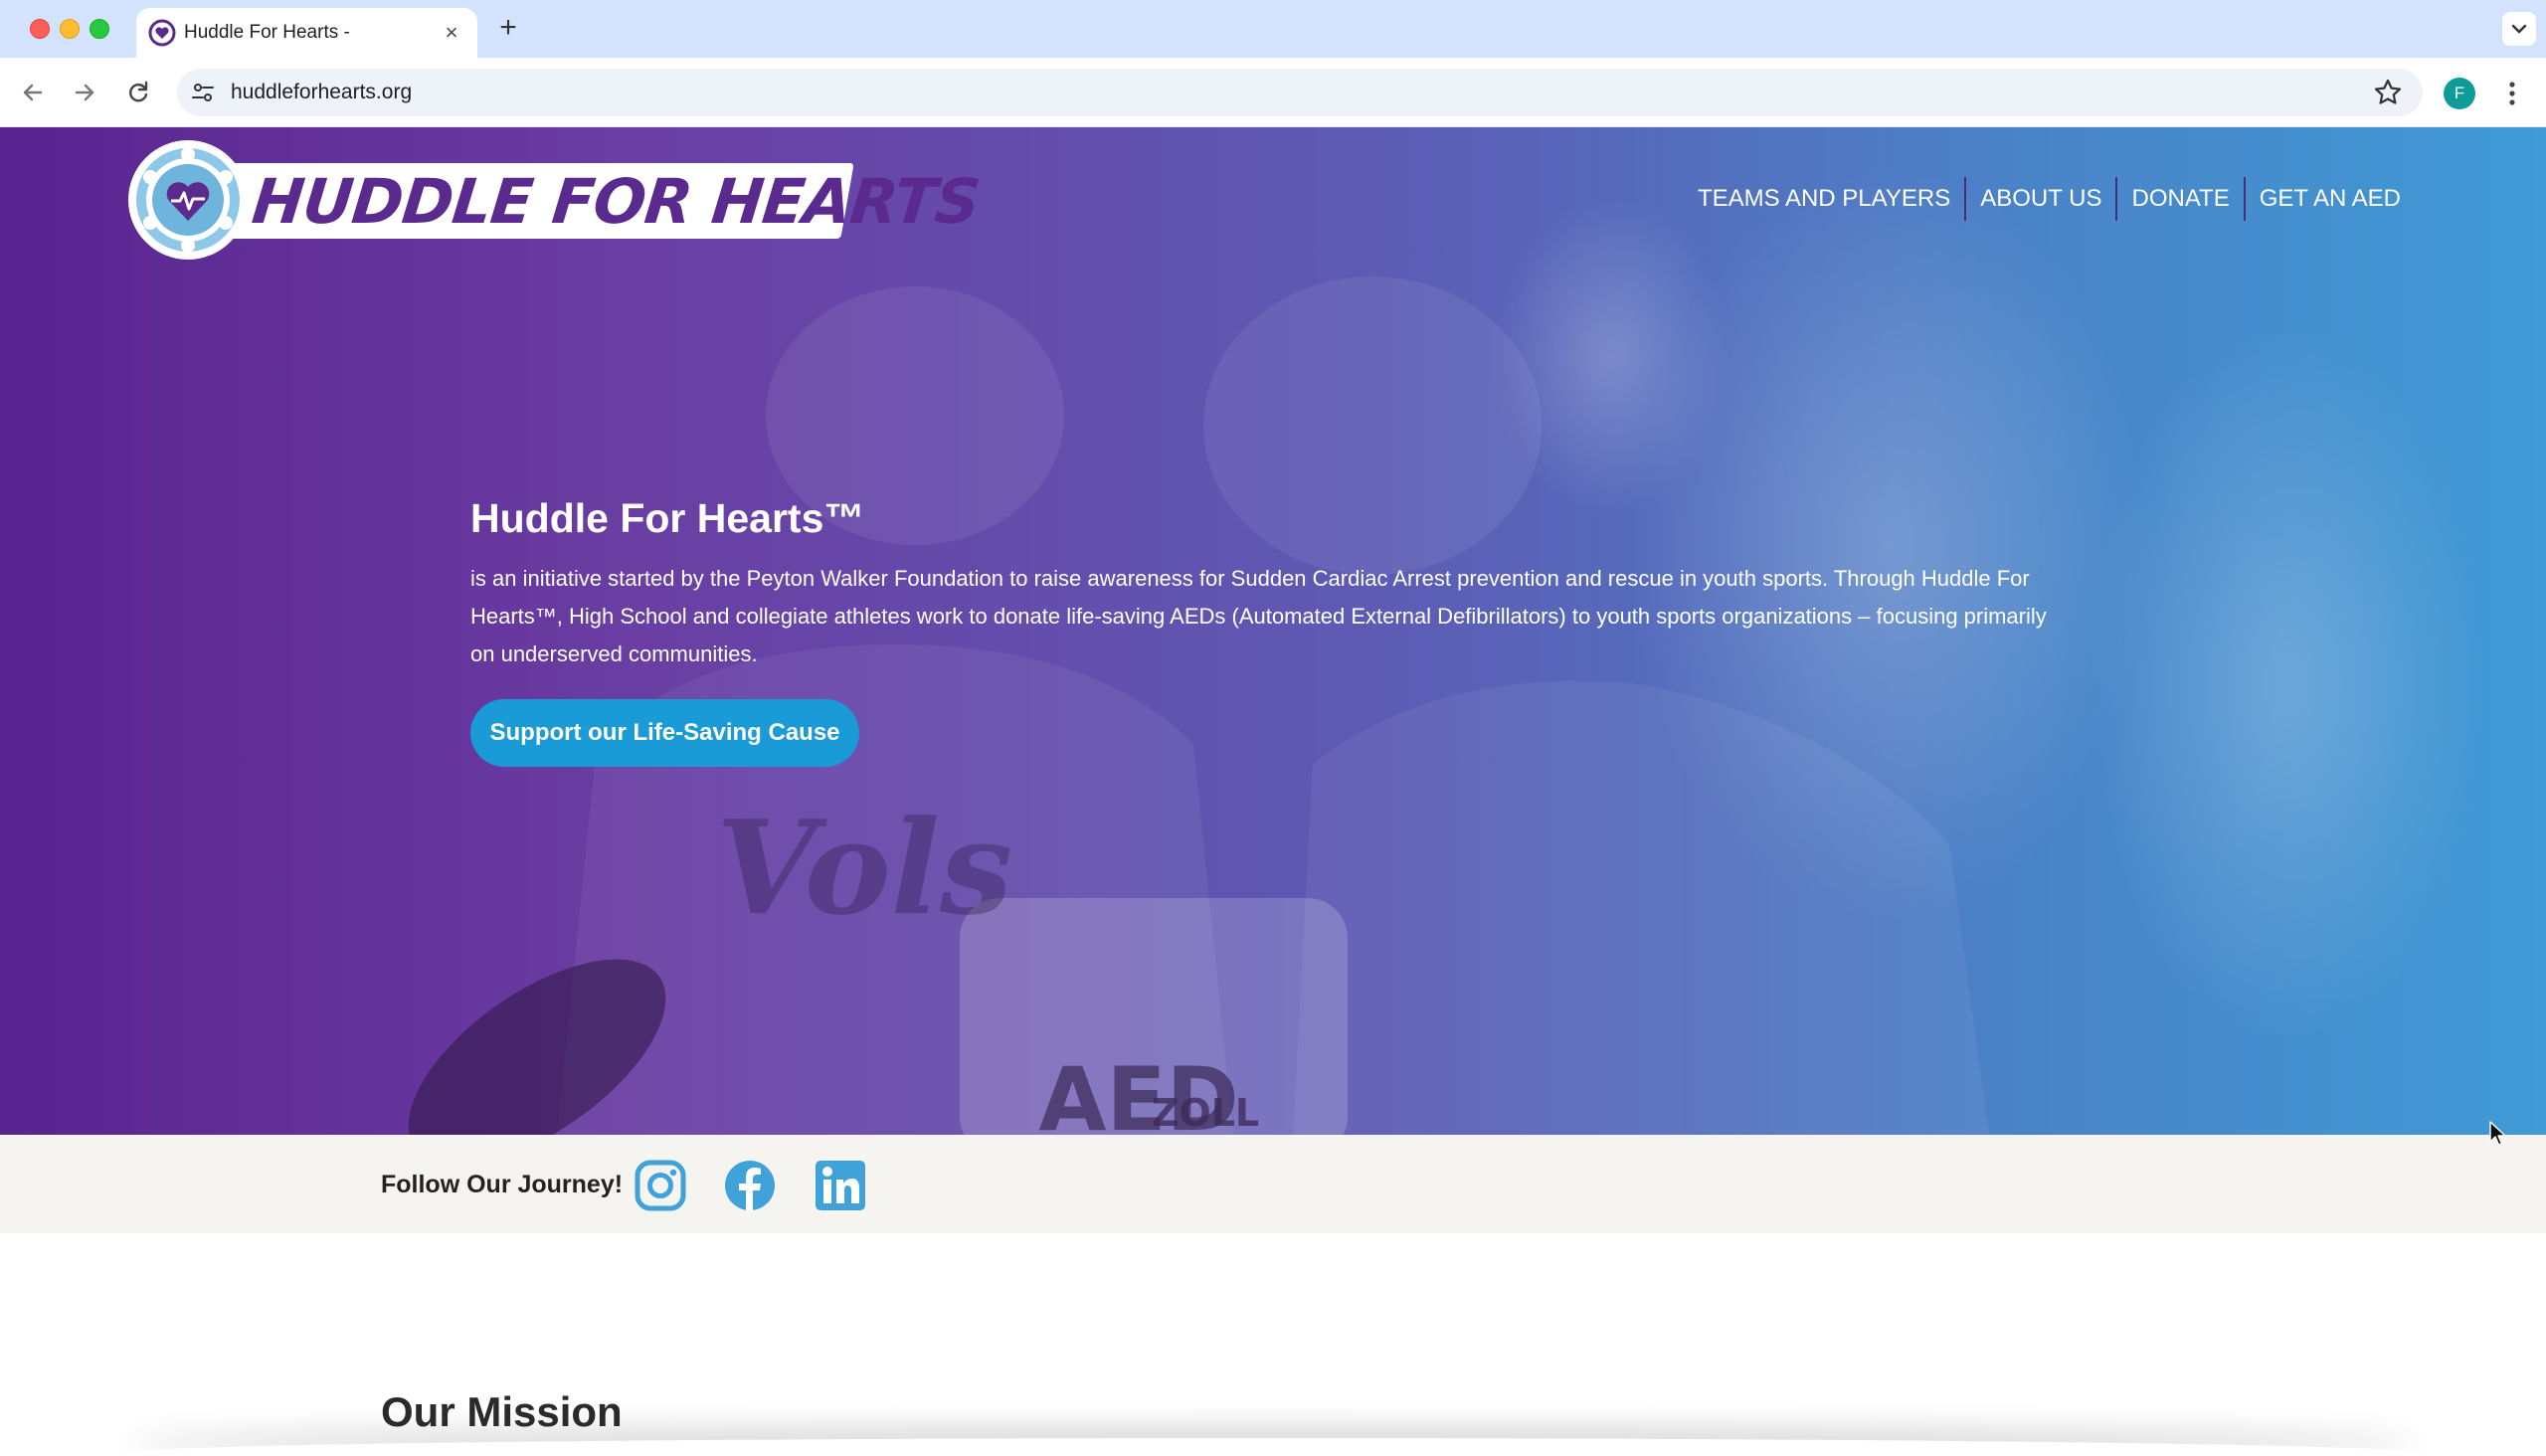  What do you see at coordinates (840, 1185) in the screenshot?
I see `linkedin-icon` at bounding box center [840, 1185].